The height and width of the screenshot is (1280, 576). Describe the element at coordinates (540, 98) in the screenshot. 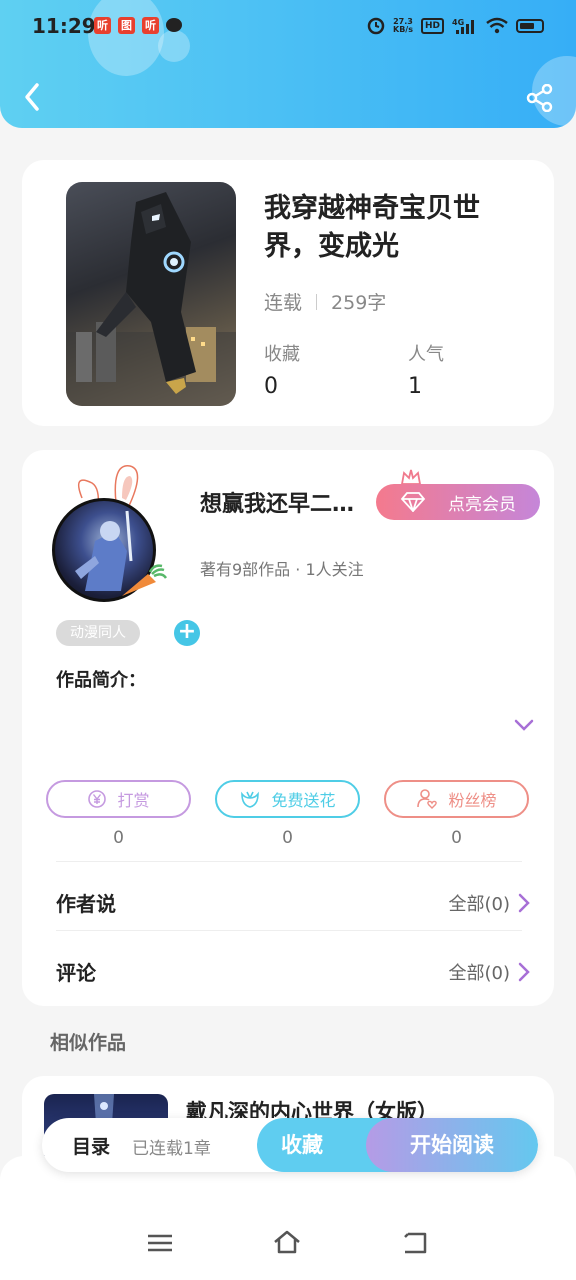

I see `share-icon` at that location.